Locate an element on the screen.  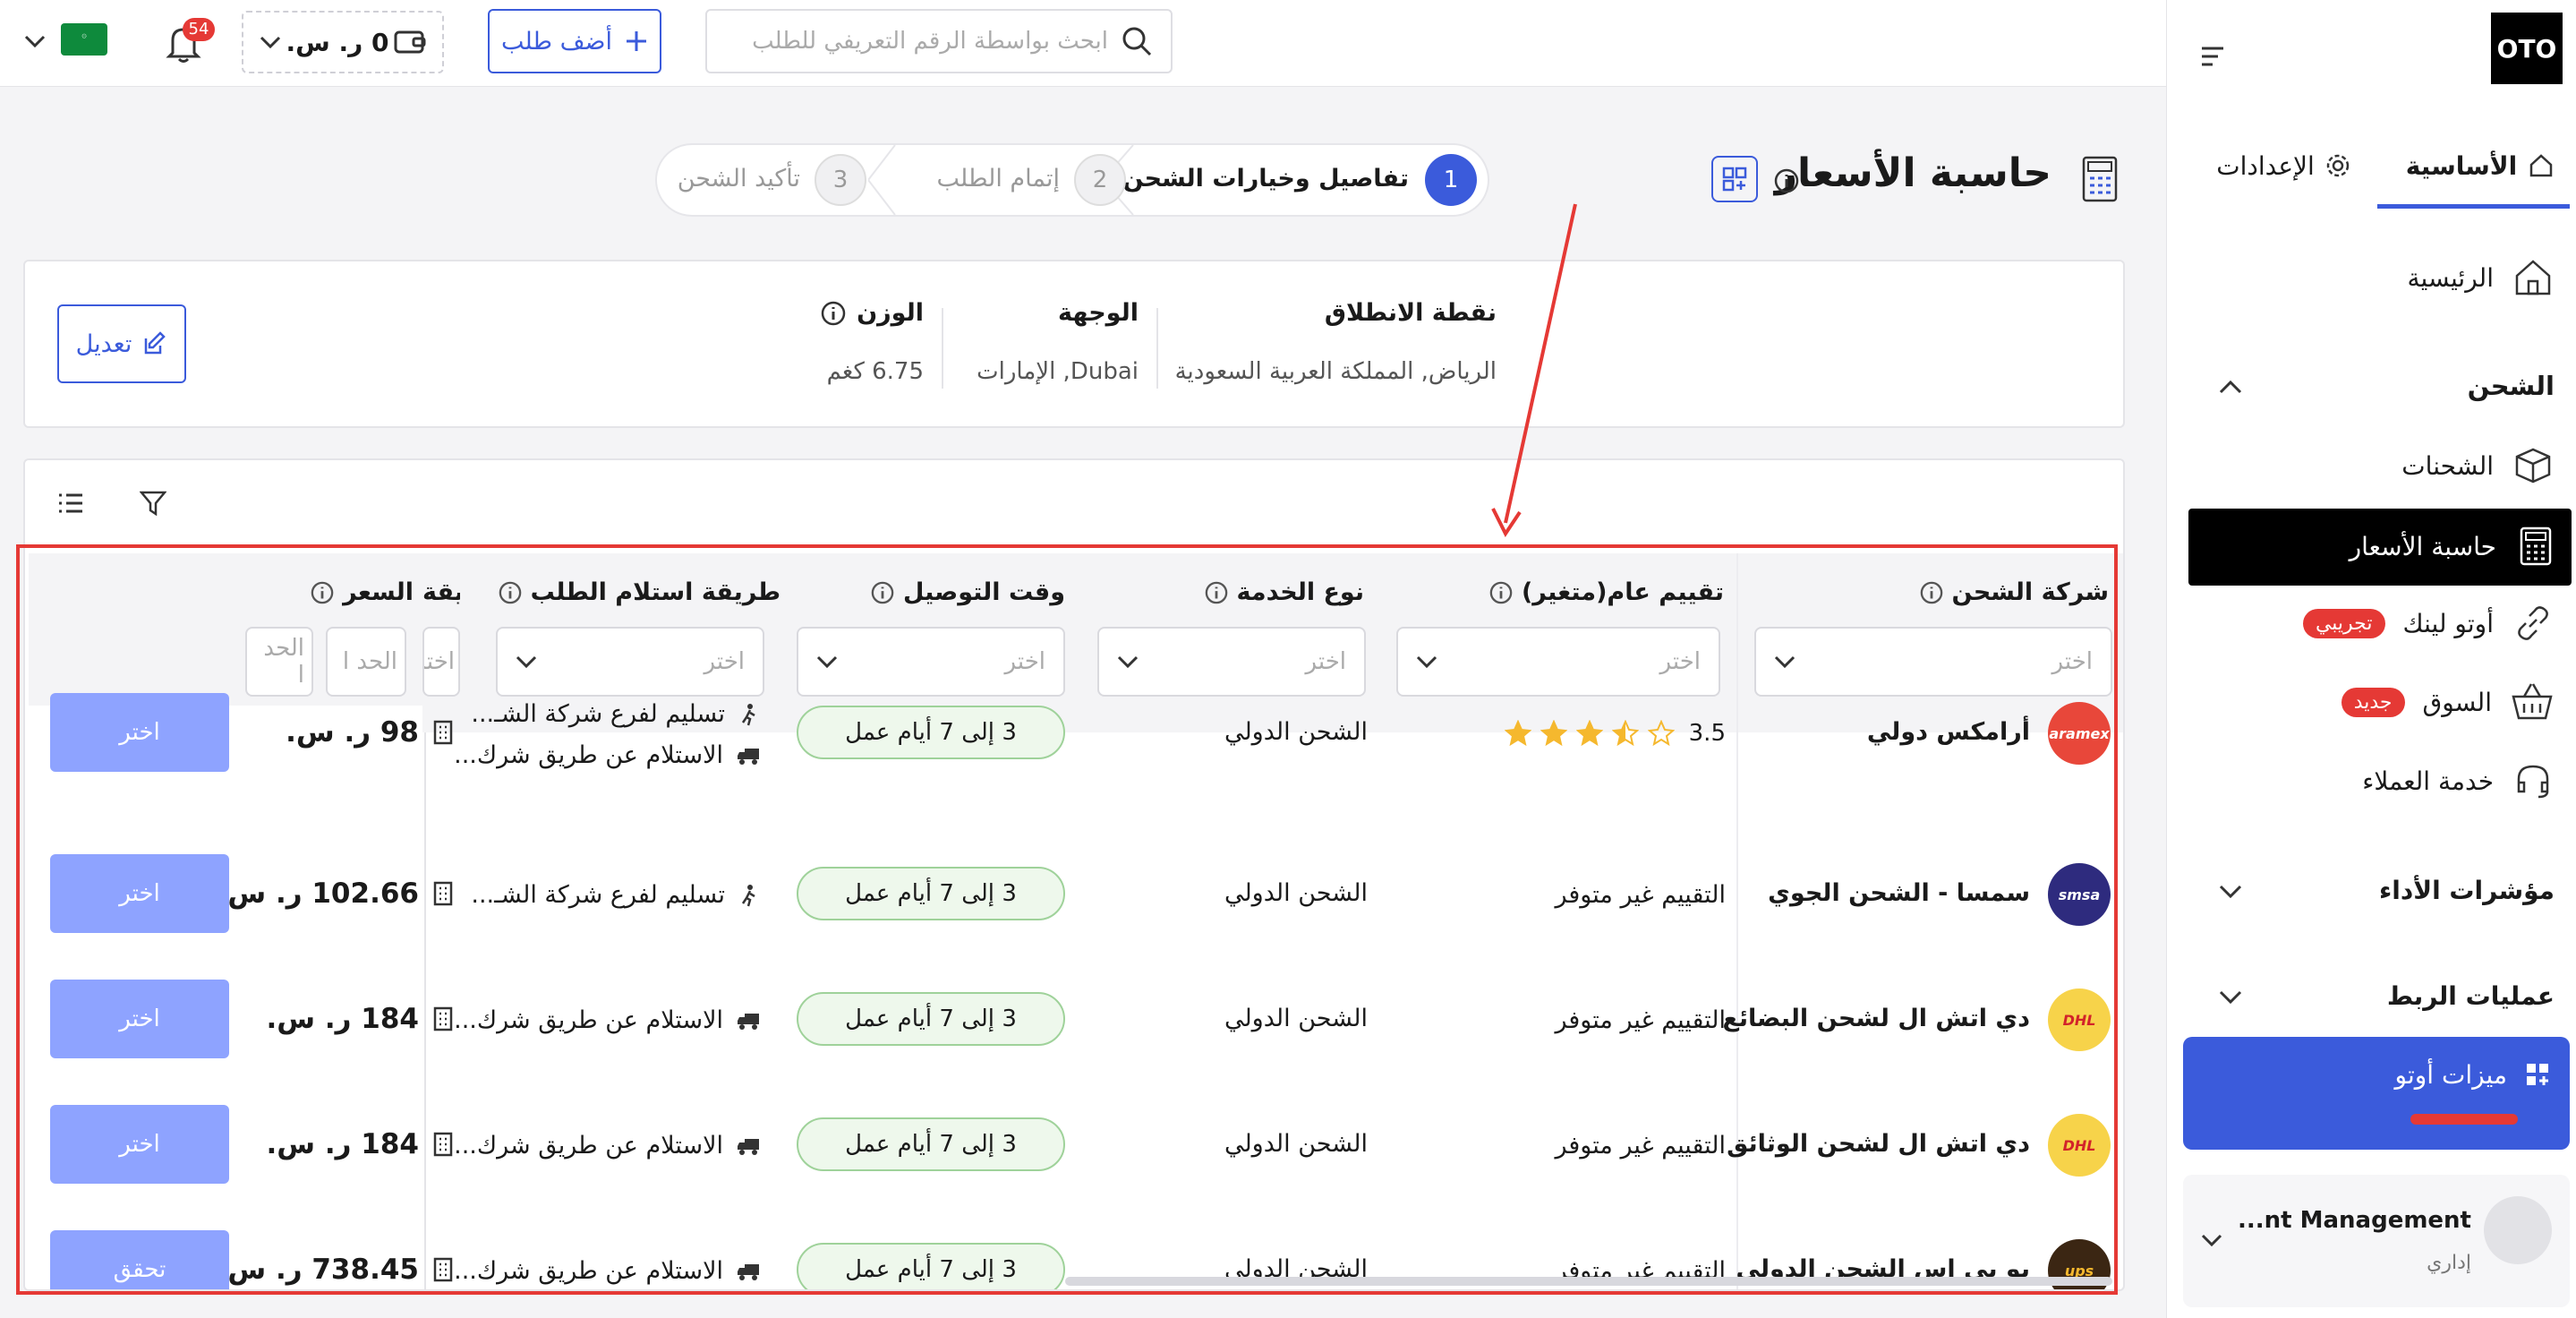
wallet-balance: 0 ر. س. is located at coordinates (343, 42).